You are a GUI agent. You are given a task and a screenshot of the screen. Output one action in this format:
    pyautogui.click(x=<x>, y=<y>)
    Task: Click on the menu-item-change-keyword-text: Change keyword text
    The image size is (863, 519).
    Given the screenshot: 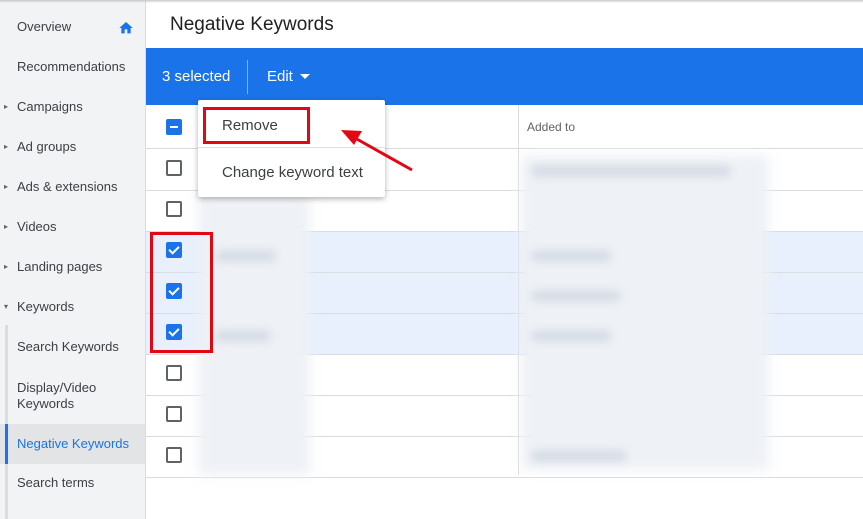 What is the action you would take?
    pyautogui.click(x=291, y=172)
    